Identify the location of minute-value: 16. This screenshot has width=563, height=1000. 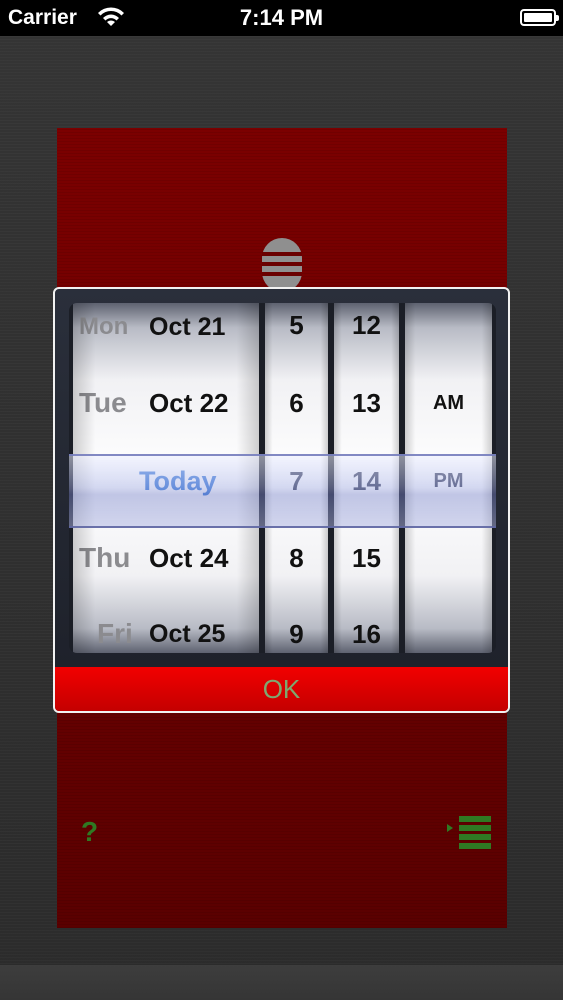
(366, 633).